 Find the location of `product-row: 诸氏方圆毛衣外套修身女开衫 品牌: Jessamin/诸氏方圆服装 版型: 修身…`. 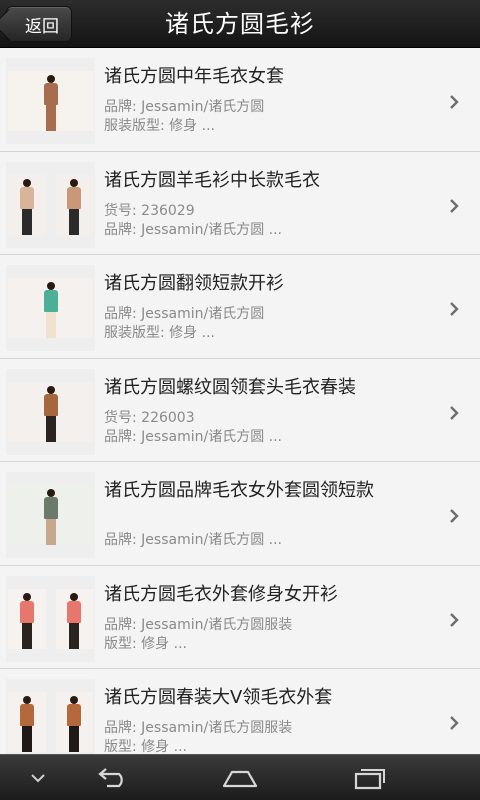

product-row: 诸氏方圆毛衣外套修身女开衫 品牌: Jessamin/诸氏方圆服装 版型: 修身… is located at coordinates (240, 617).